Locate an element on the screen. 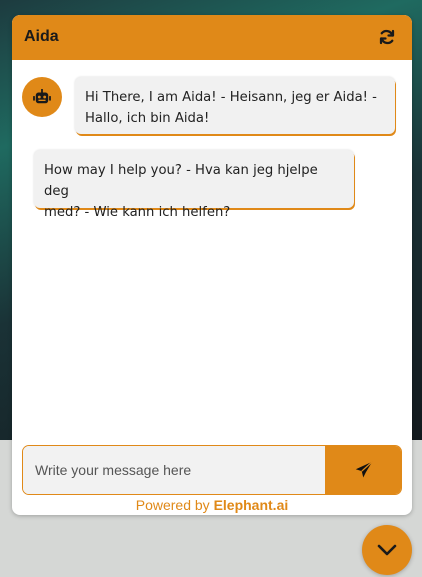  chat-header: Aida is located at coordinates (212, 37).